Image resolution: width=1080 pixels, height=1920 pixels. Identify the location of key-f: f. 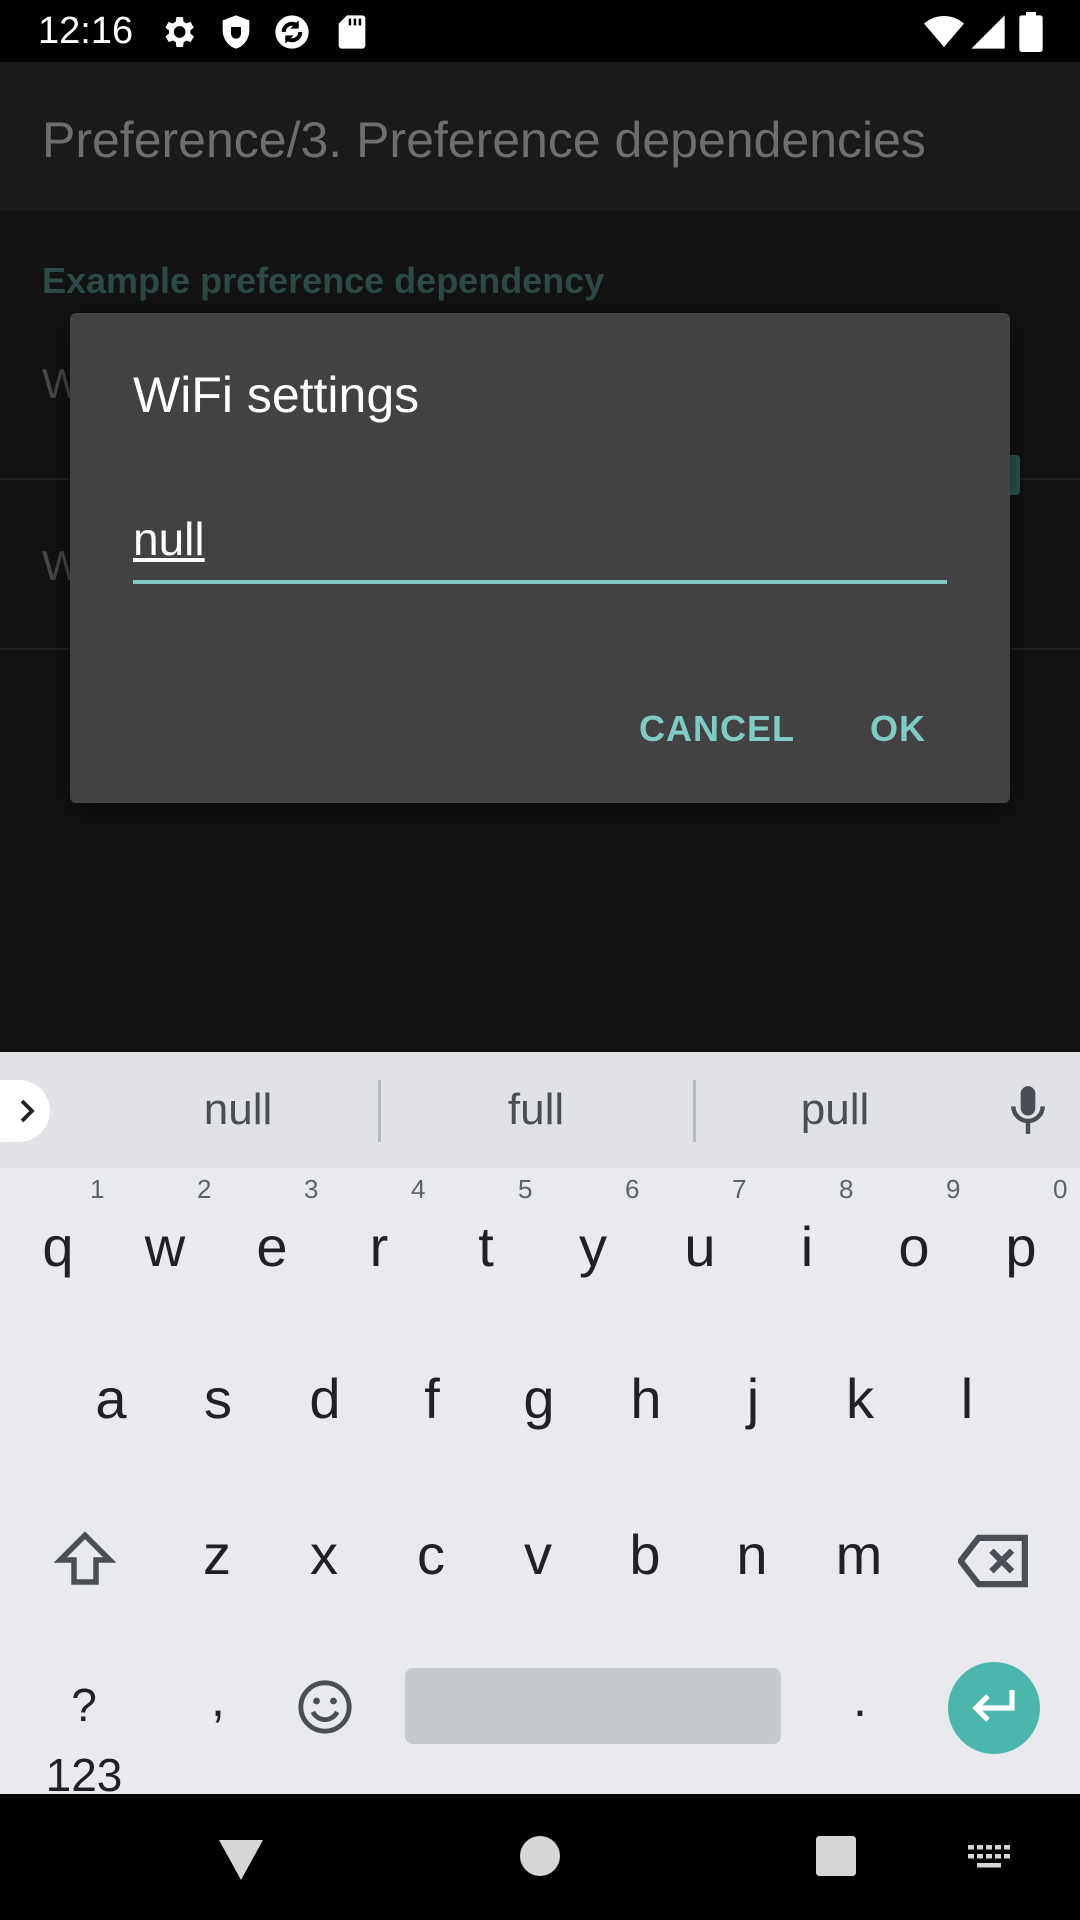
(432, 1399).